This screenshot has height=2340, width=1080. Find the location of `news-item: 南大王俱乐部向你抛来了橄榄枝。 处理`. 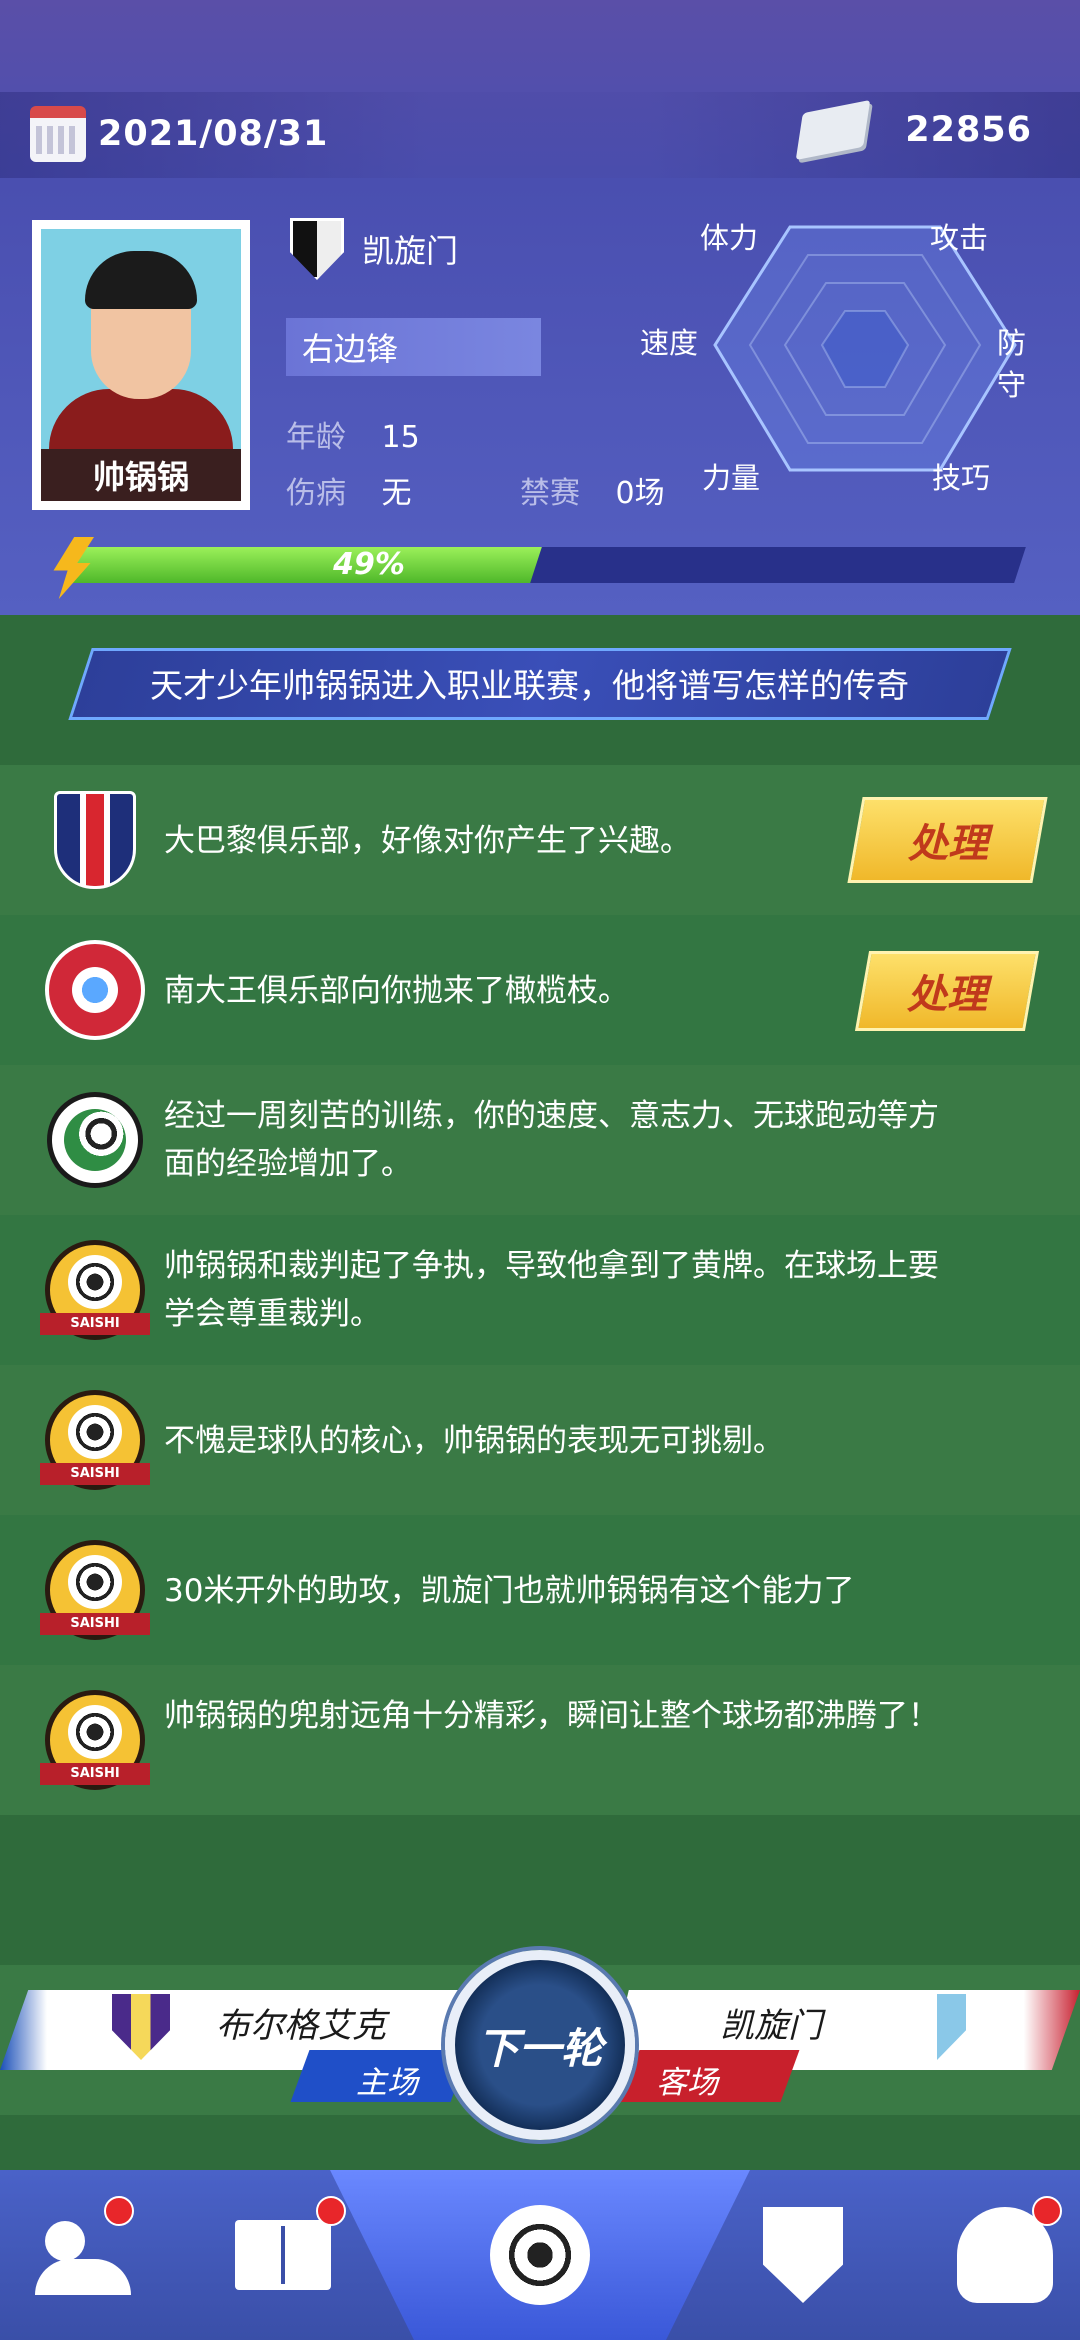

news-item: 南大王俱乐部向你抛来了橄榄枝。 处理 is located at coordinates (540, 990).